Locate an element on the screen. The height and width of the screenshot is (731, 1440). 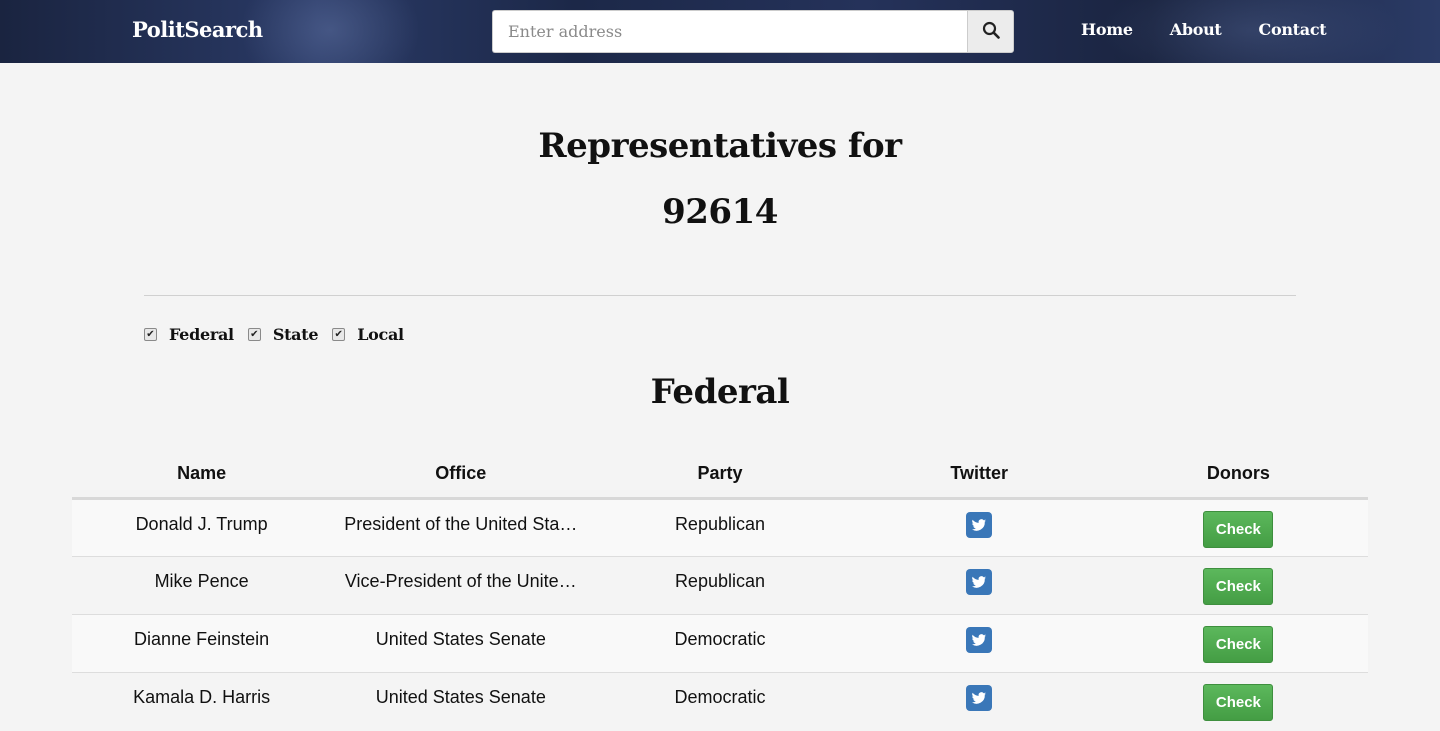
column-header-party: Party is located at coordinates (720, 475).